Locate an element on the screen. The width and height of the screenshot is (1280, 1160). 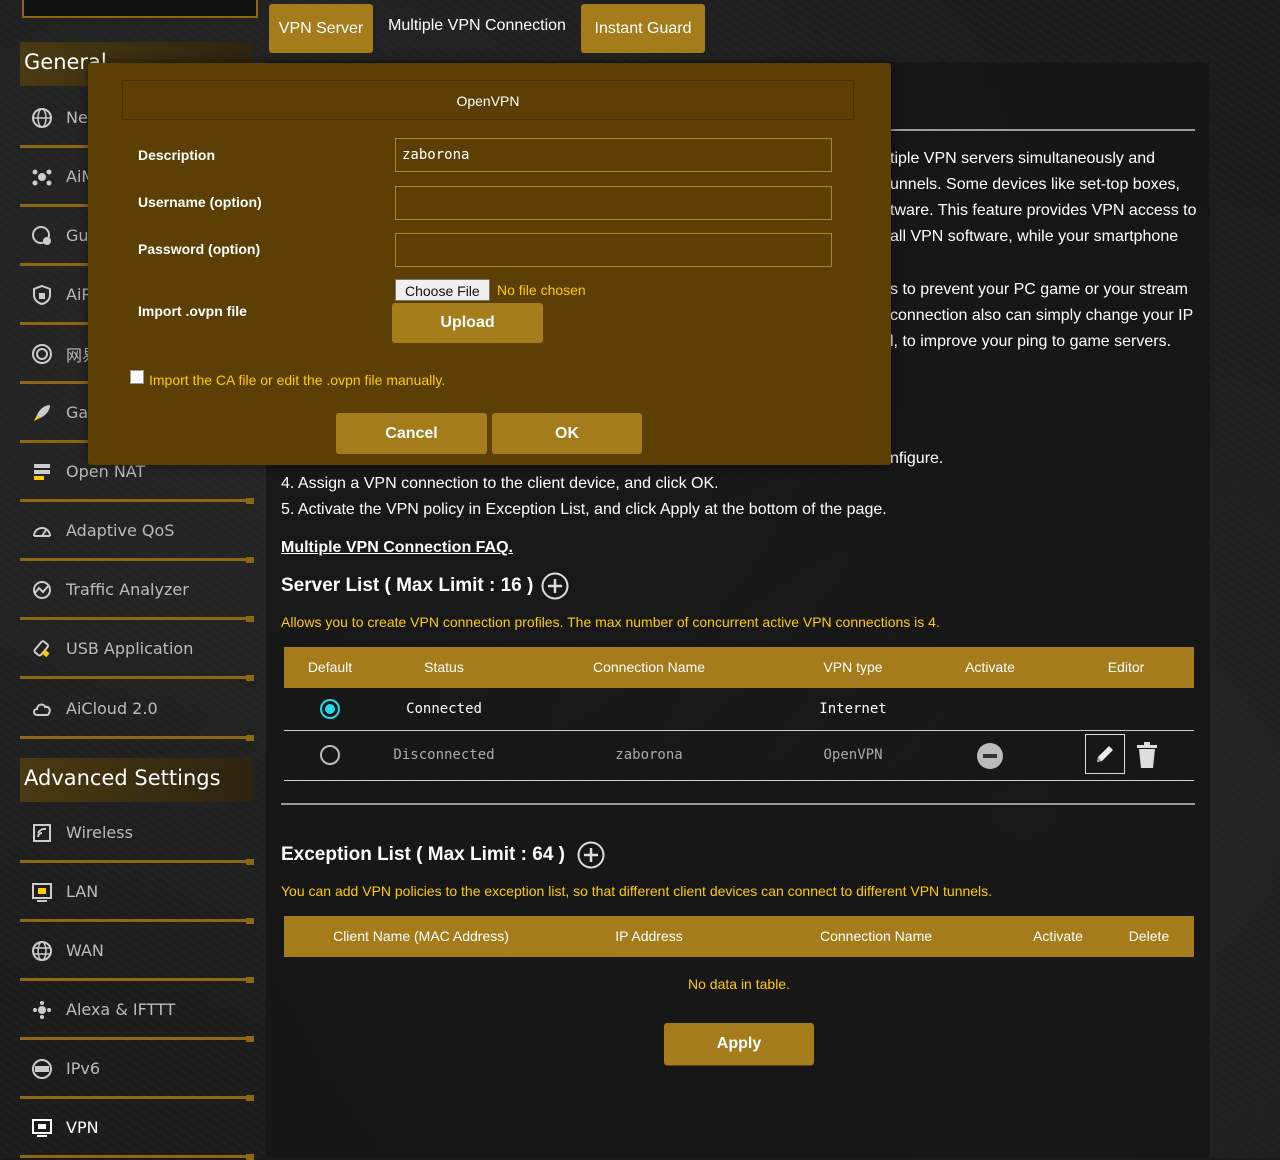
sidebar-item-label: Traffic Analyzer is located at coordinates (127, 589).